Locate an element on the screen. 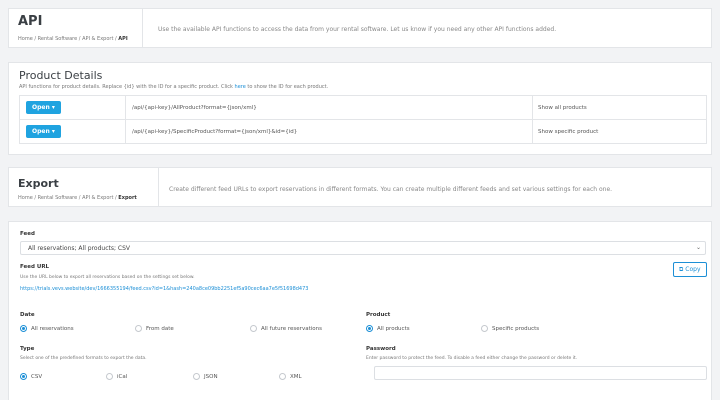 This screenshot has height=400, width=720. product-details-title: Product Details is located at coordinates (61, 75).